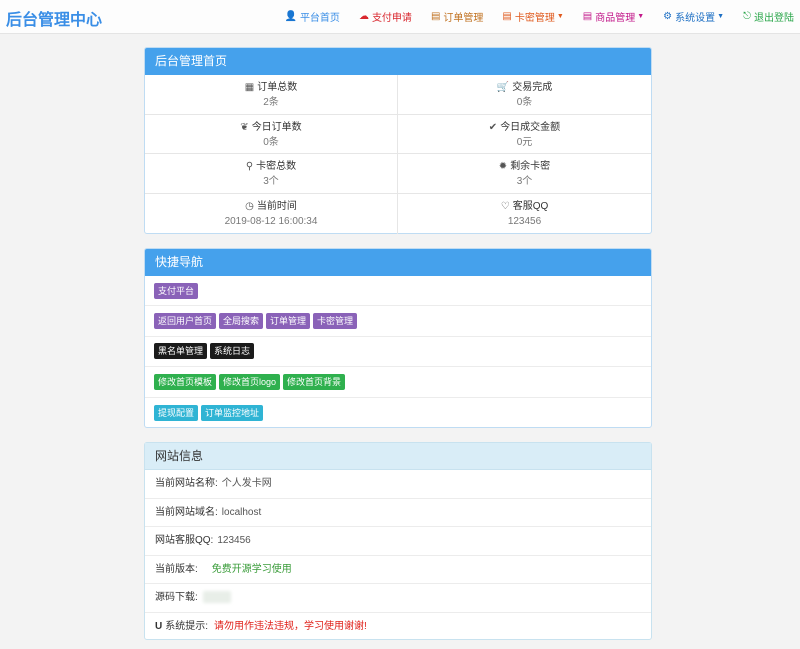 This screenshot has width=800, height=649. I want to click on stat-label-line: ♡ 客服QQ, so click(524, 207).